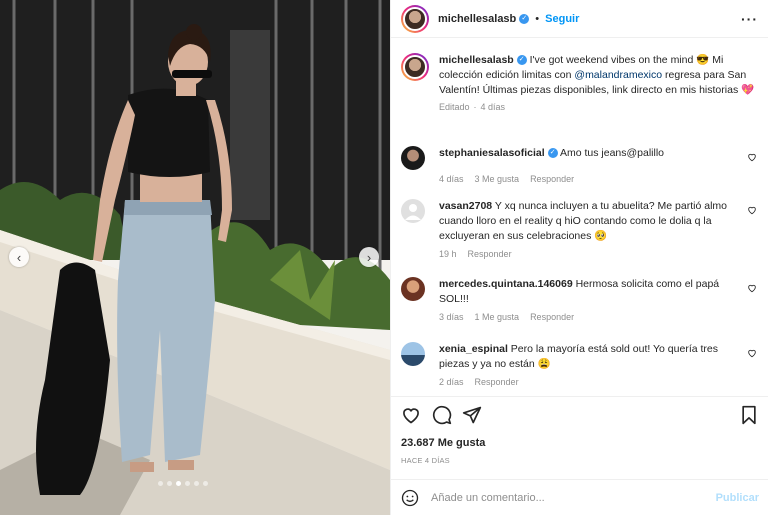 Image resolution: width=768 pixels, height=515 pixels. I want to click on share-send-icon, so click(472, 415).